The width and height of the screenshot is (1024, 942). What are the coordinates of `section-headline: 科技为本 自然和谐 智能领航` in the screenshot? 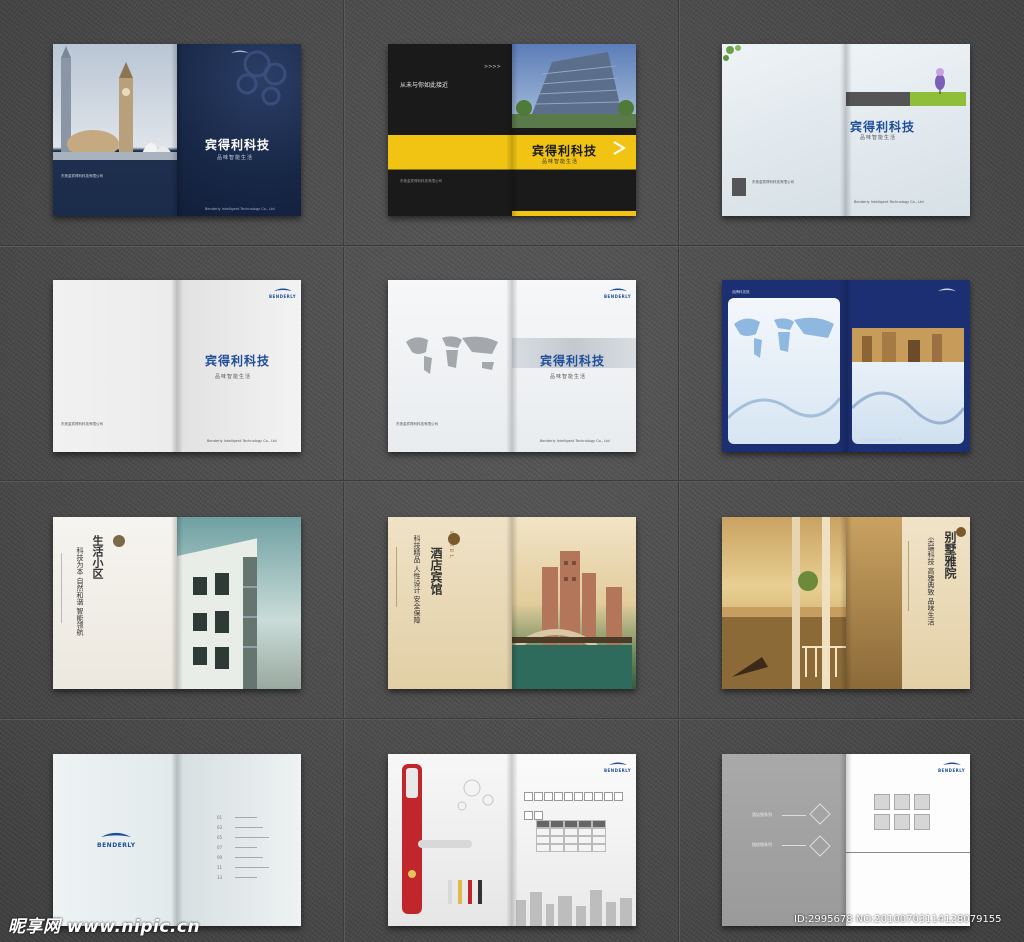 It's located at (80, 591).